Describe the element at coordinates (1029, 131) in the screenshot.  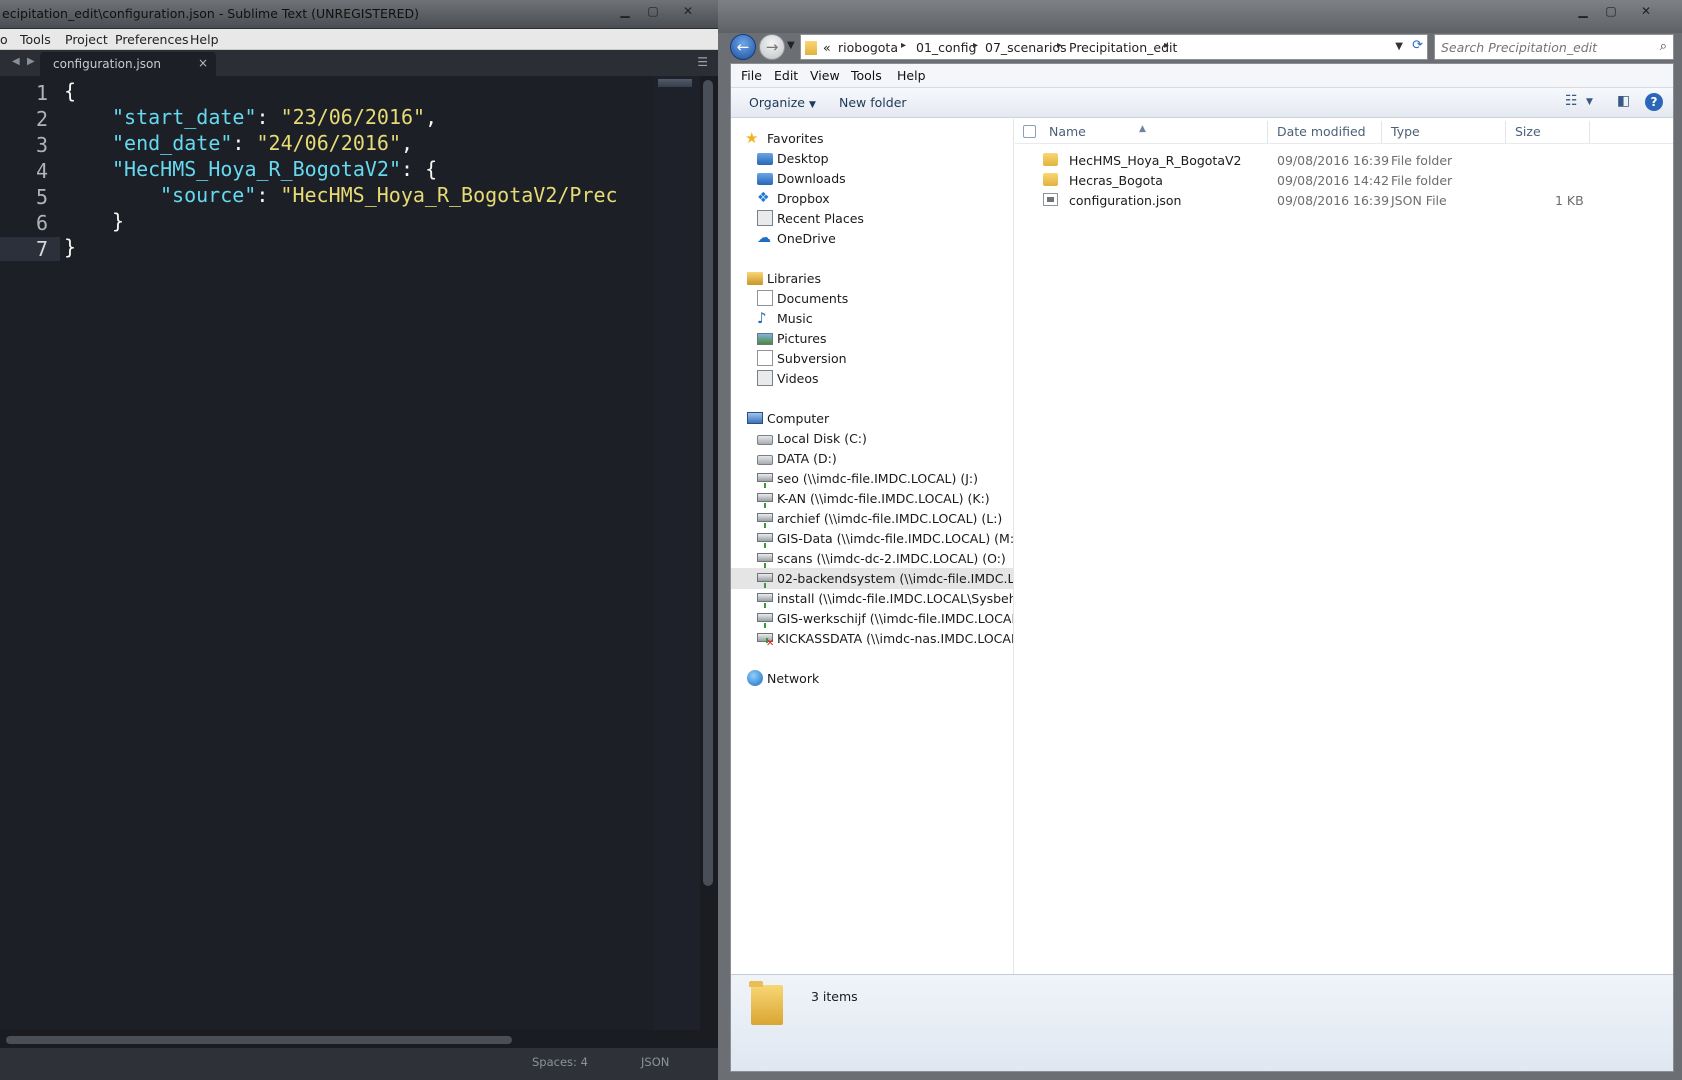
I see `select-all-checkbox` at that location.